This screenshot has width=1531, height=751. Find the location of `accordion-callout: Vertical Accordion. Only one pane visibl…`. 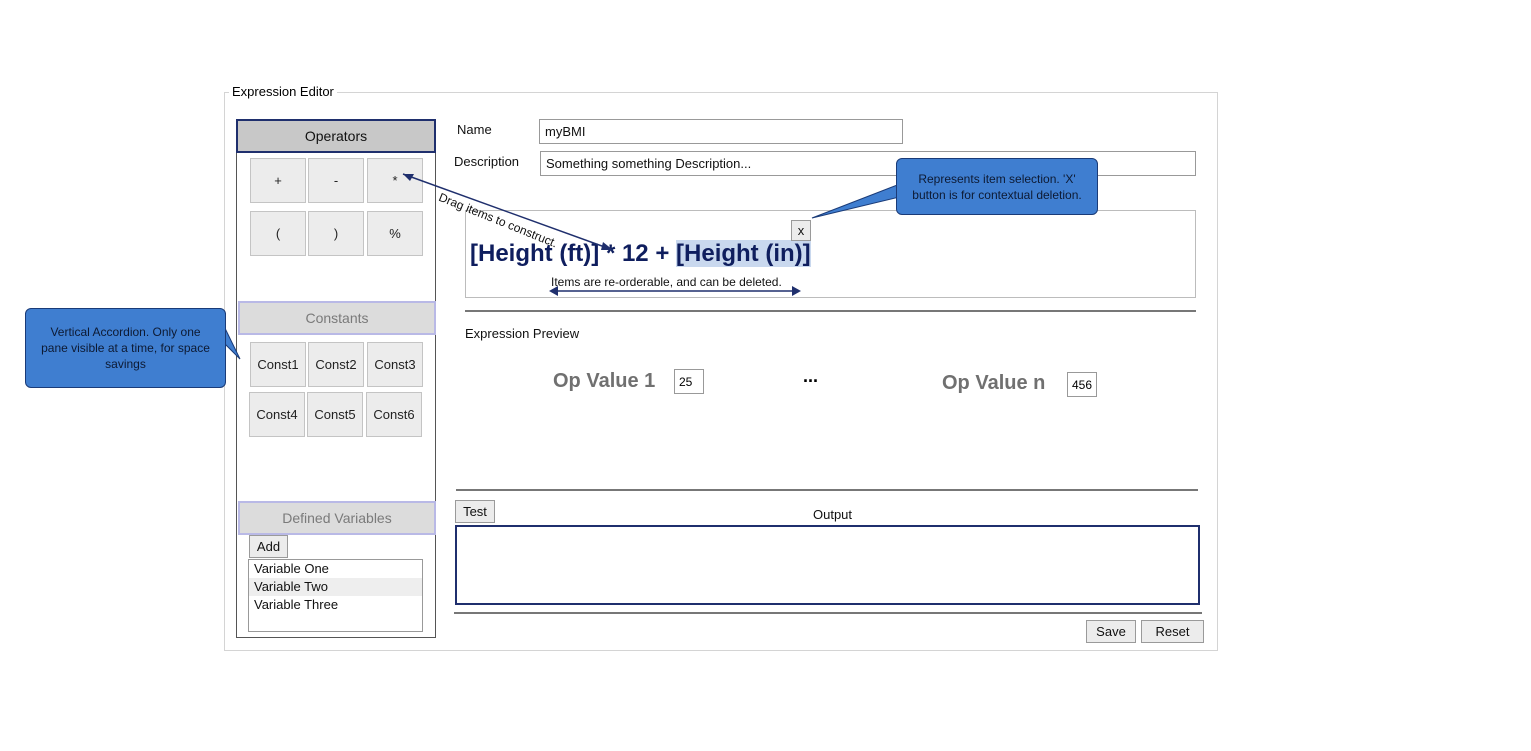

accordion-callout: Vertical Accordion. Only one pane visibl… is located at coordinates (125, 348).